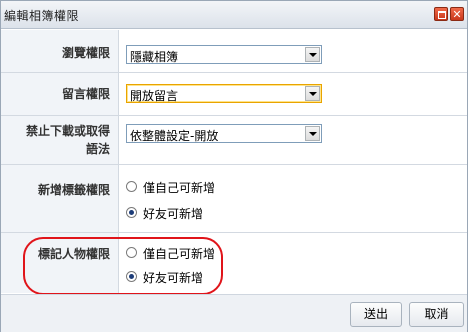  Describe the element at coordinates (85, 53) in the screenshot. I see `browse-permission-label: 瀏覽權限` at that location.